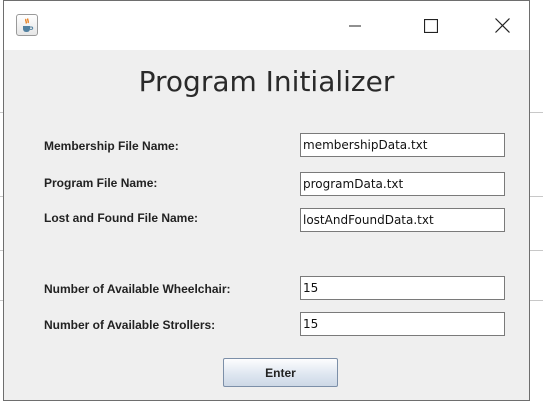 The image size is (543, 404). I want to click on maximize-button, so click(431, 25).